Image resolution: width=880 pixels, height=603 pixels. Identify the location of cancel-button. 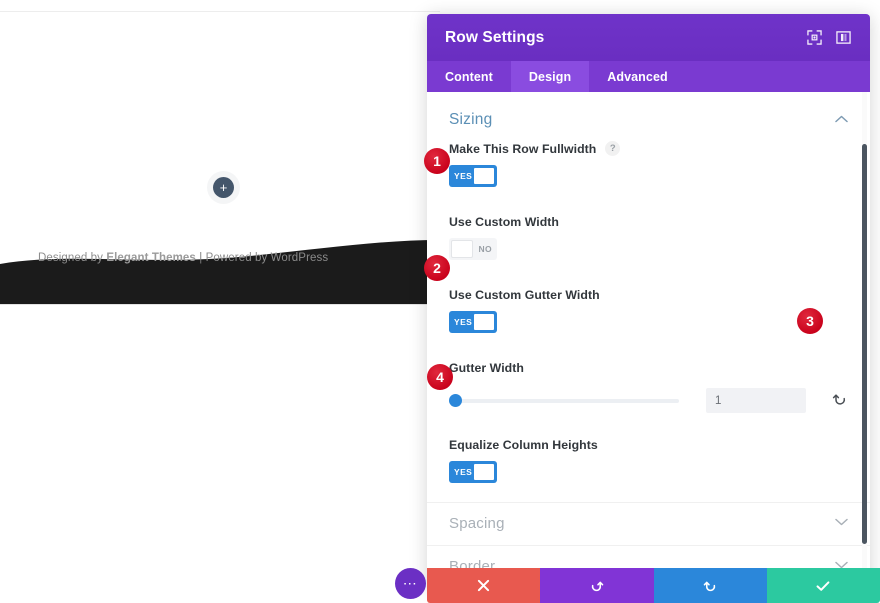
(484, 585).